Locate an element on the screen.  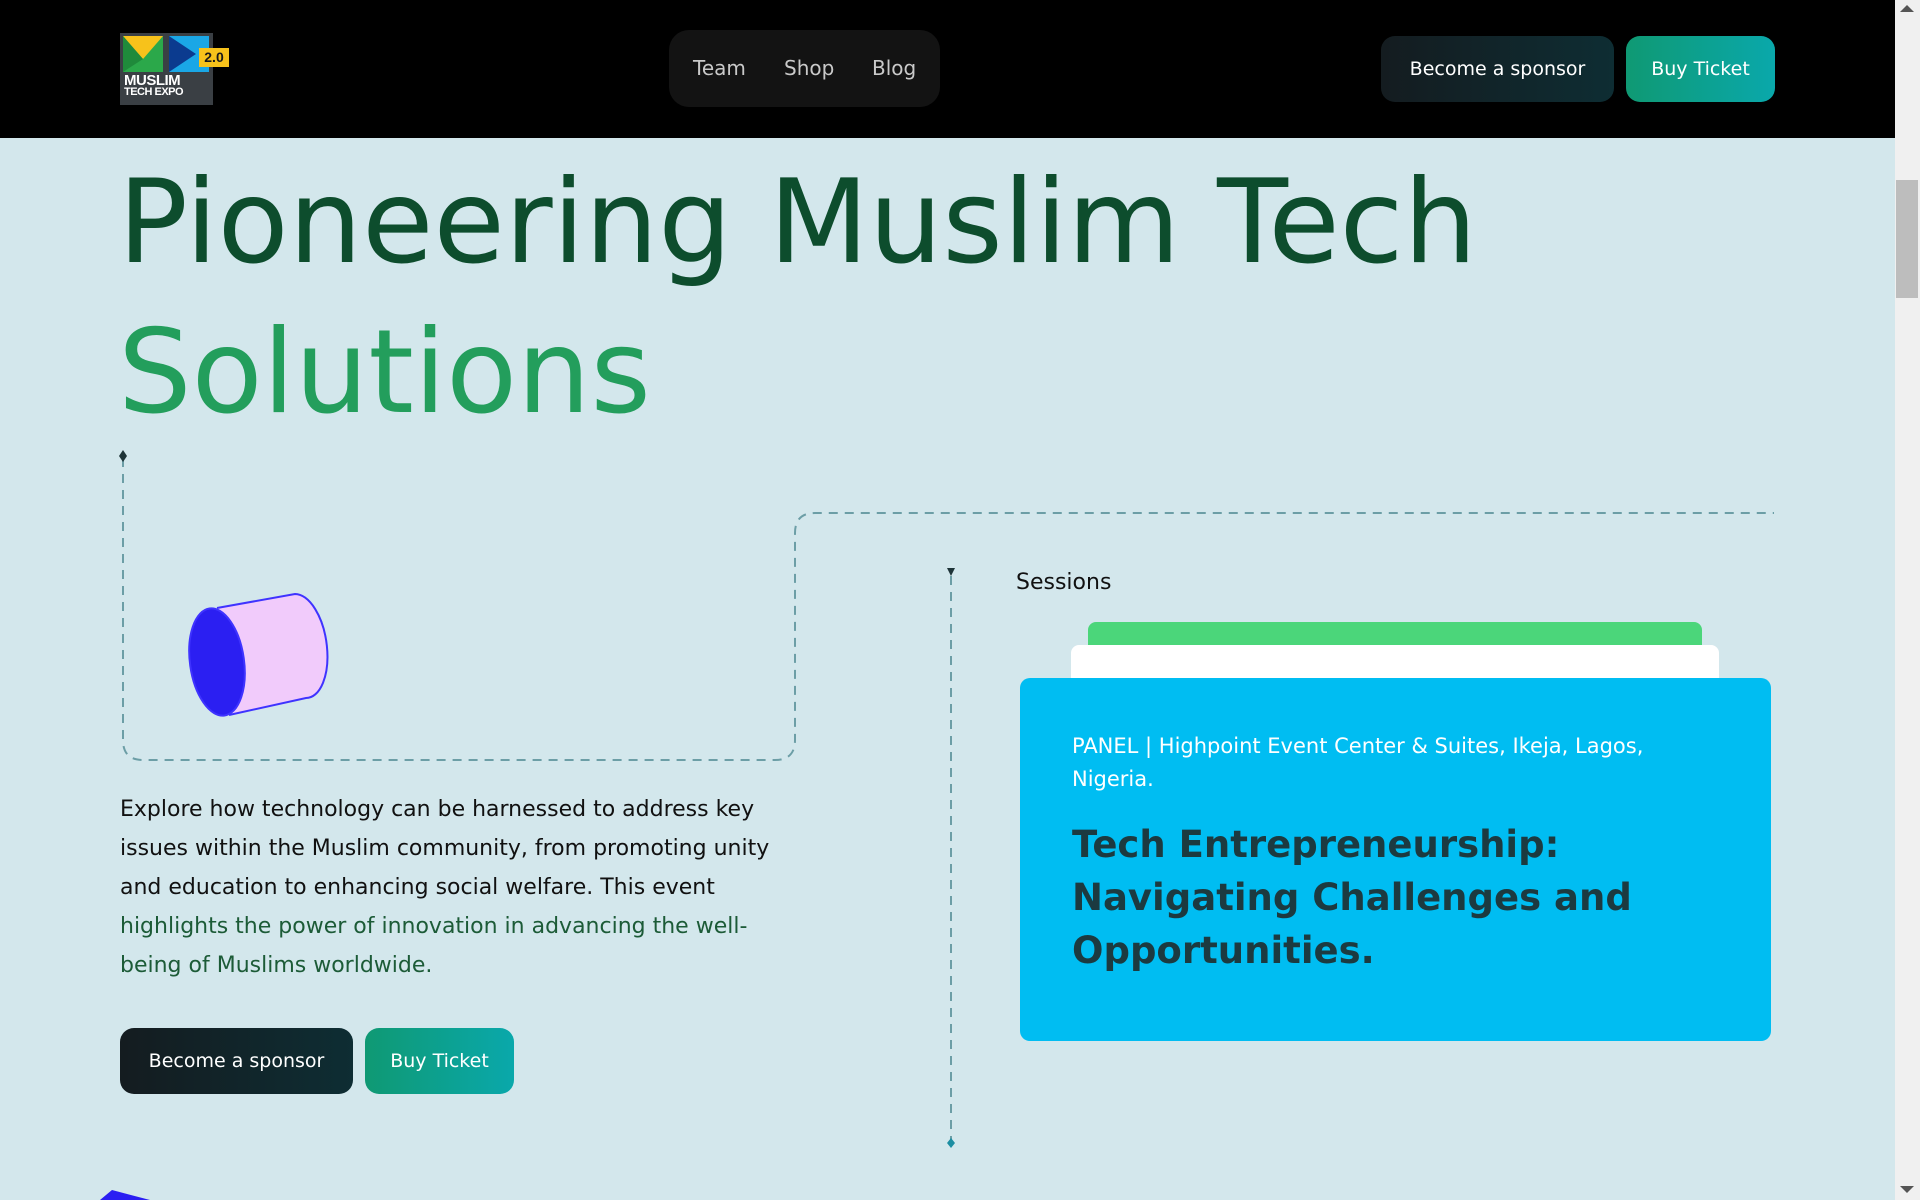
scroll-down-arrow-icon is located at coordinates (1907, 1189).